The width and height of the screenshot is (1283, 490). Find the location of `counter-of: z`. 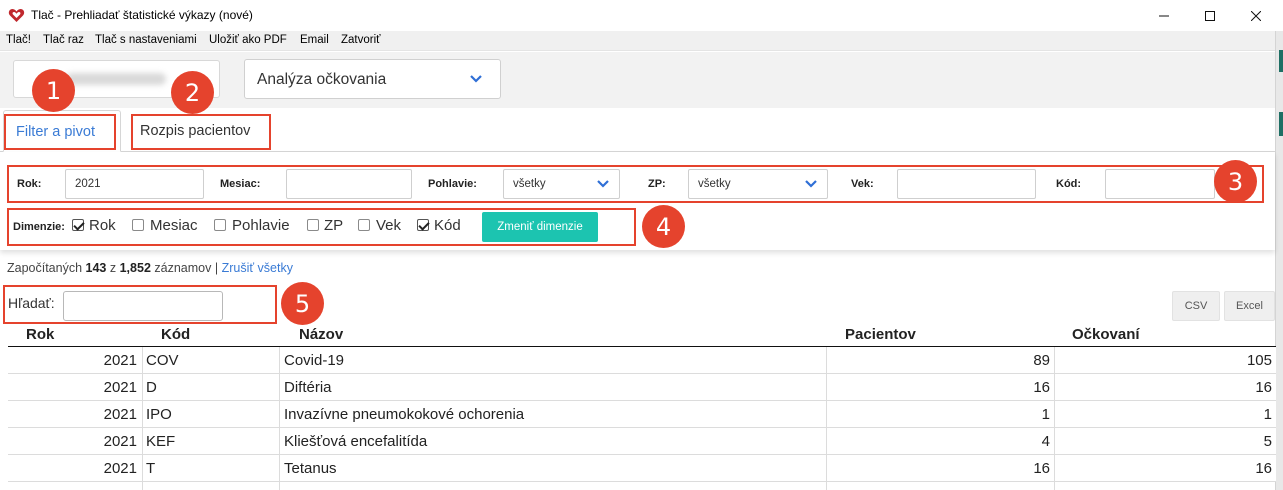

counter-of: z is located at coordinates (113, 268).